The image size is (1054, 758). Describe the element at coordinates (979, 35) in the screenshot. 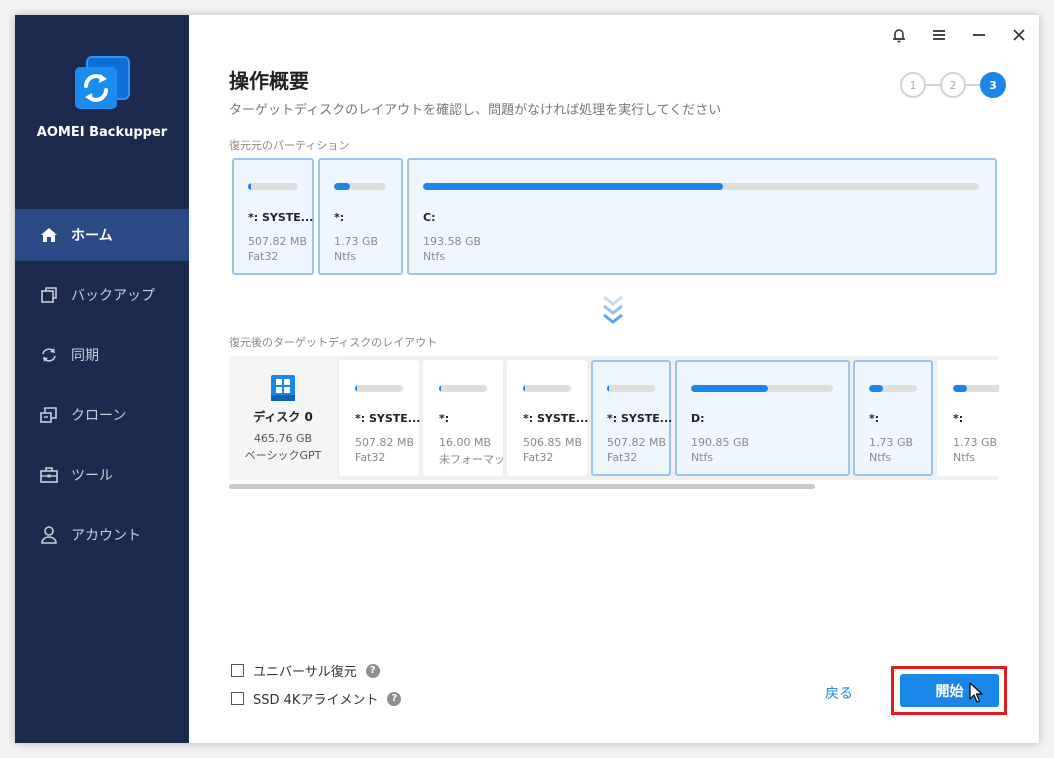

I see `minimize-icon` at that location.